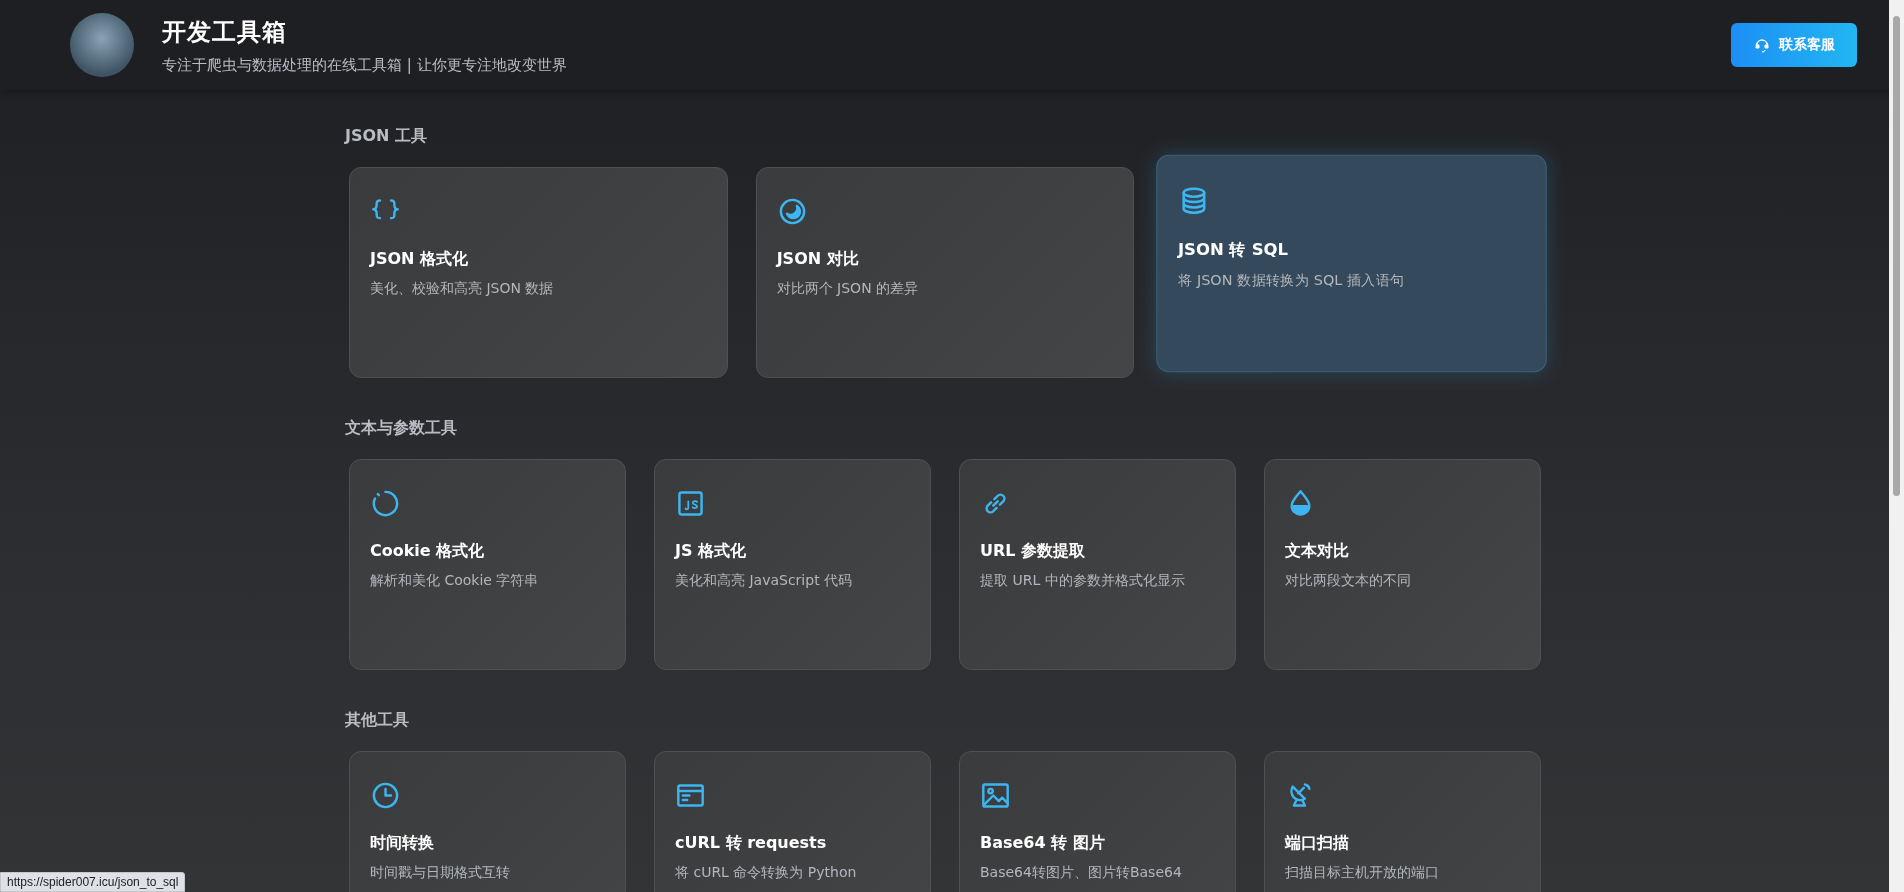 This screenshot has width=1904, height=892. I want to click on tool-card: 时间转换 时间戳与日期格式互转, so click(487, 821).